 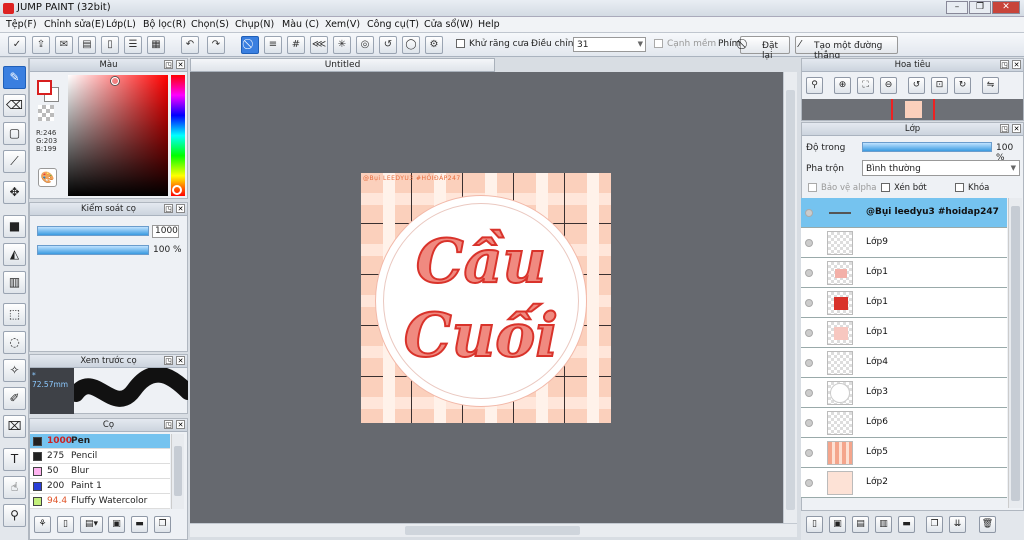 I want to click on rect-tool-icon: ▢, so click(x=14, y=133).